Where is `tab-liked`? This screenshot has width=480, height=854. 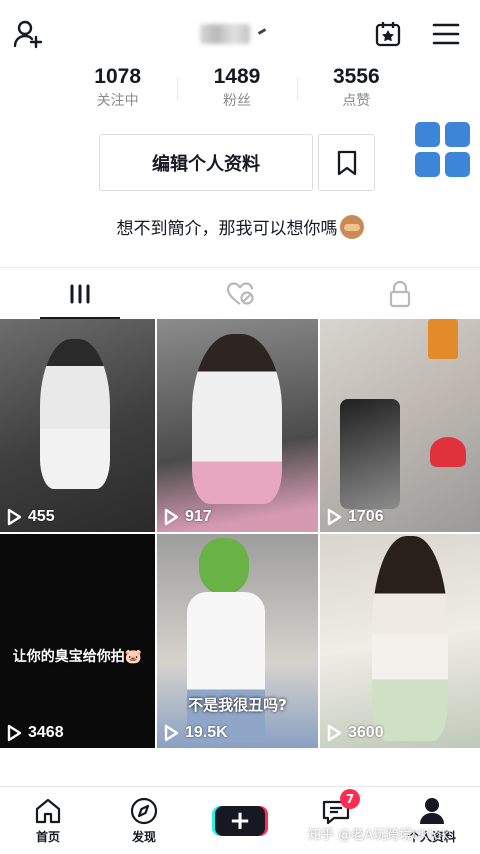 tab-liked is located at coordinates (240, 293).